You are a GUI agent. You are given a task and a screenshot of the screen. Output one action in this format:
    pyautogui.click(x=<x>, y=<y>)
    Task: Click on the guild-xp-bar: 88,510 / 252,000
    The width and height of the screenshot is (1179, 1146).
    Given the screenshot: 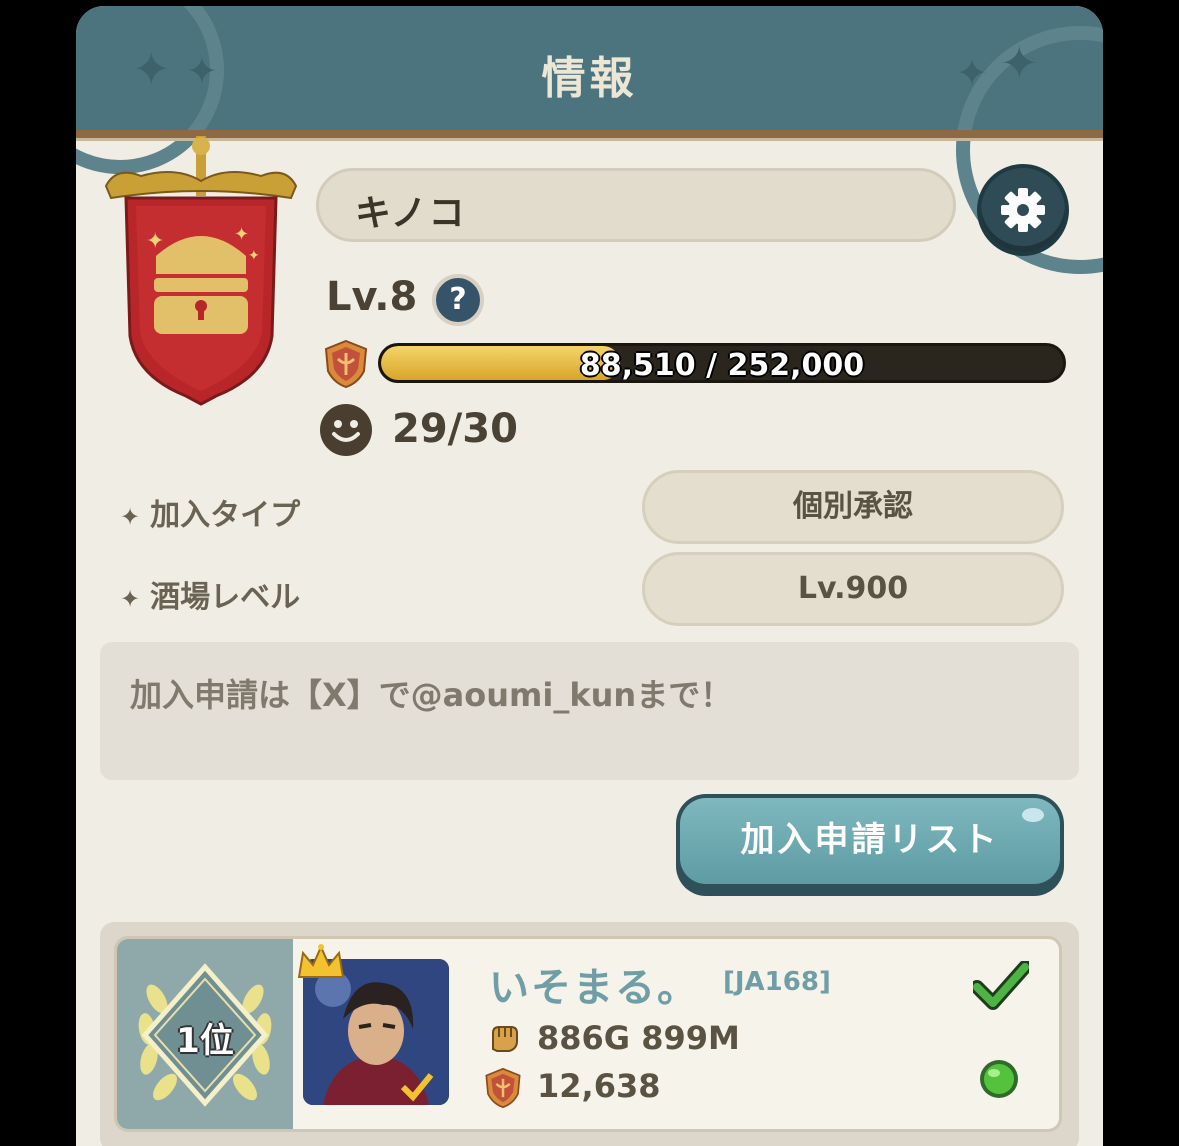 What is the action you would take?
    pyautogui.click(x=722, y=363)
    